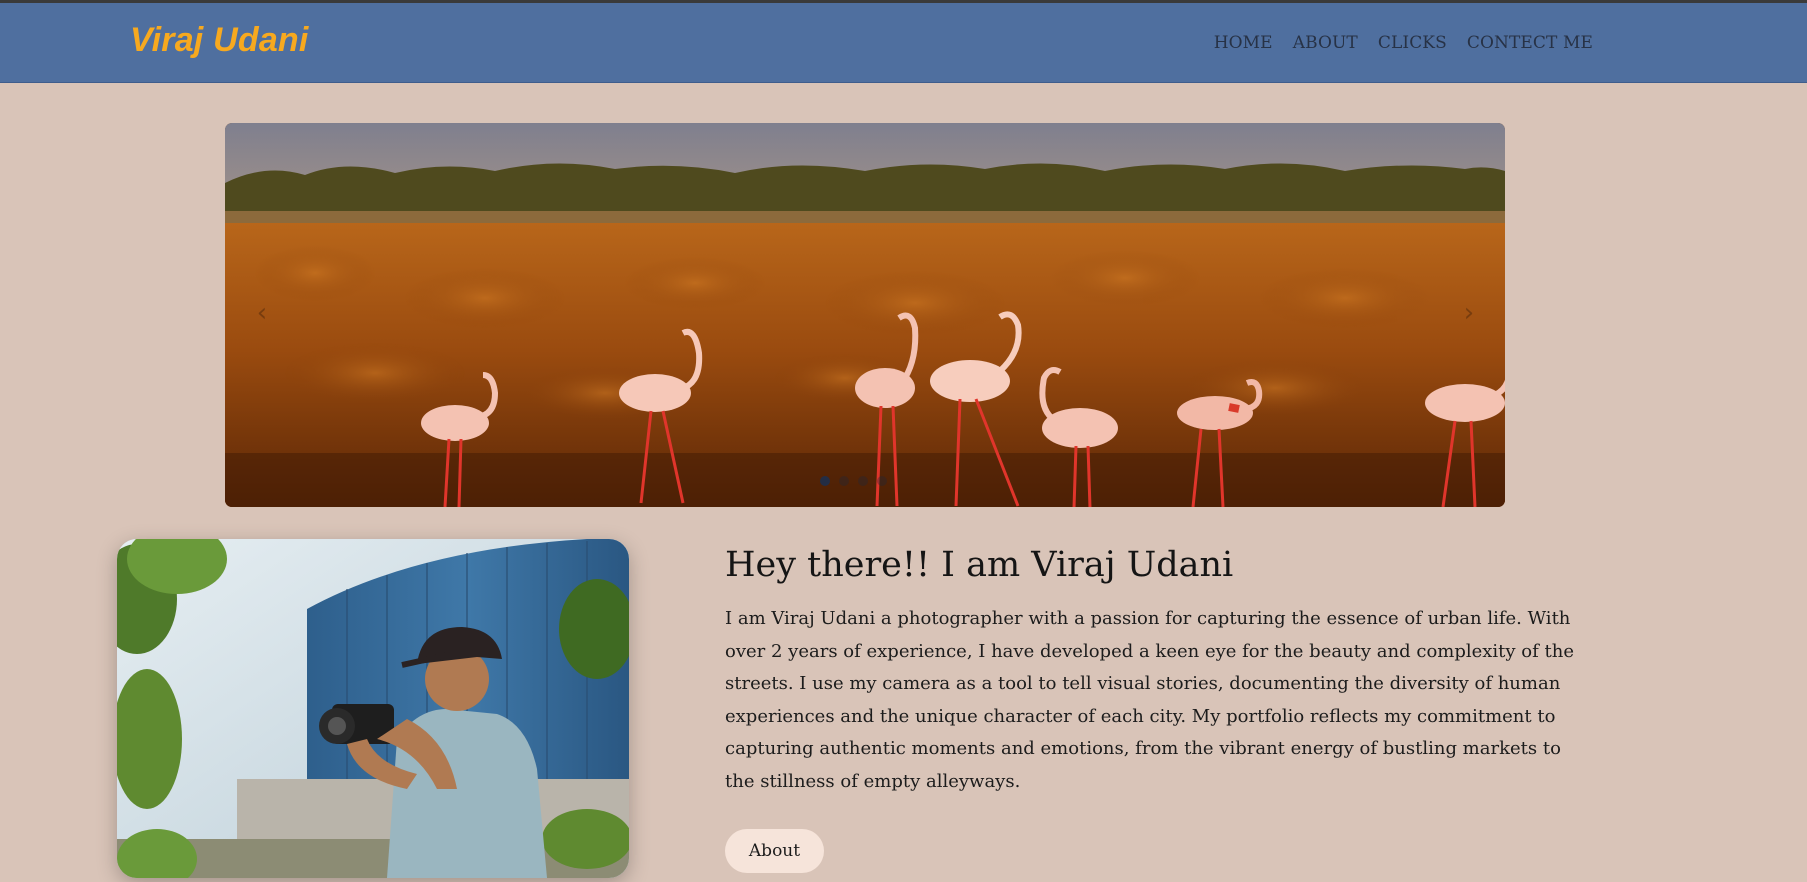  I want to click on carousel-next-button: ›, so click(1469, 313).